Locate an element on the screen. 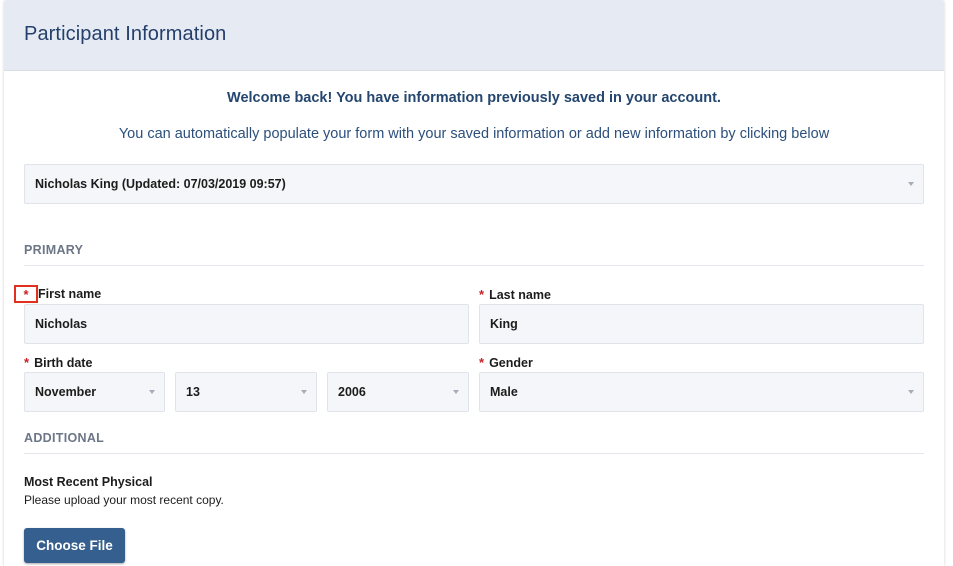  last-name-label: * Last name is located at coordinates (515, 294).